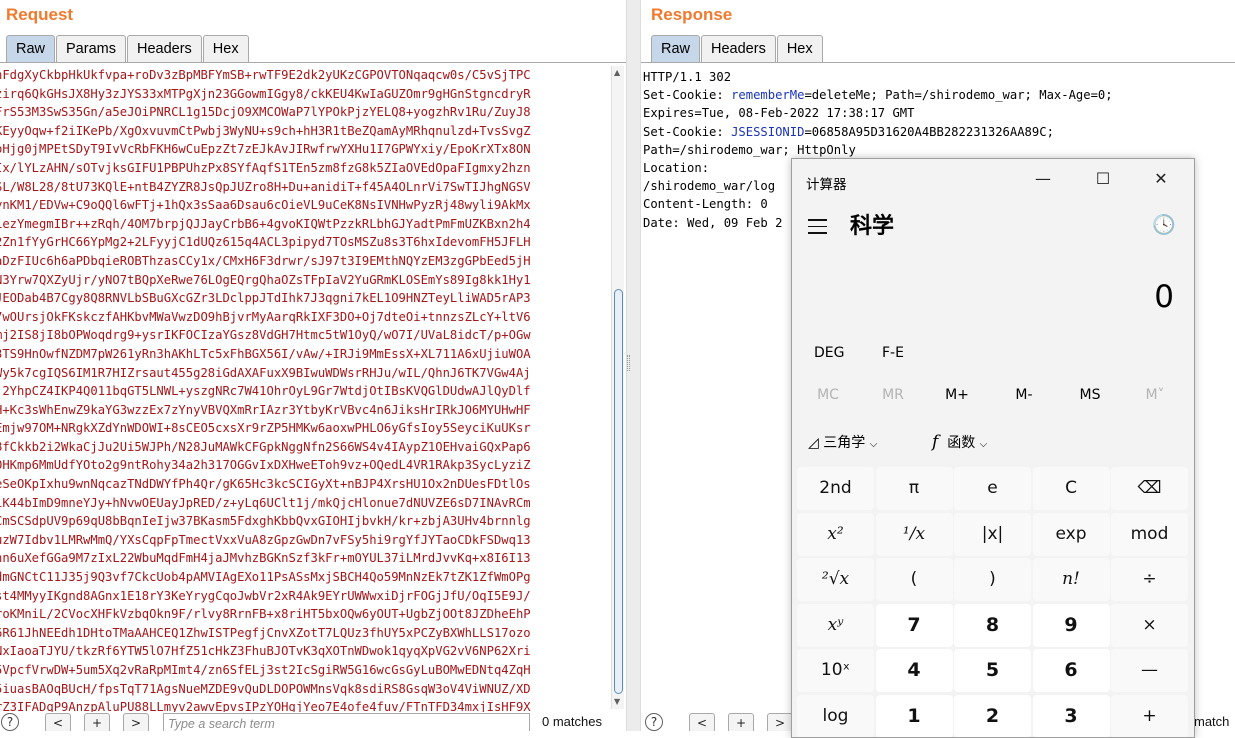 The image size is (1235, 738). Describe the element at coordinates (1149, 534) in the screenshot. I see `mod-button: mod` at that location.